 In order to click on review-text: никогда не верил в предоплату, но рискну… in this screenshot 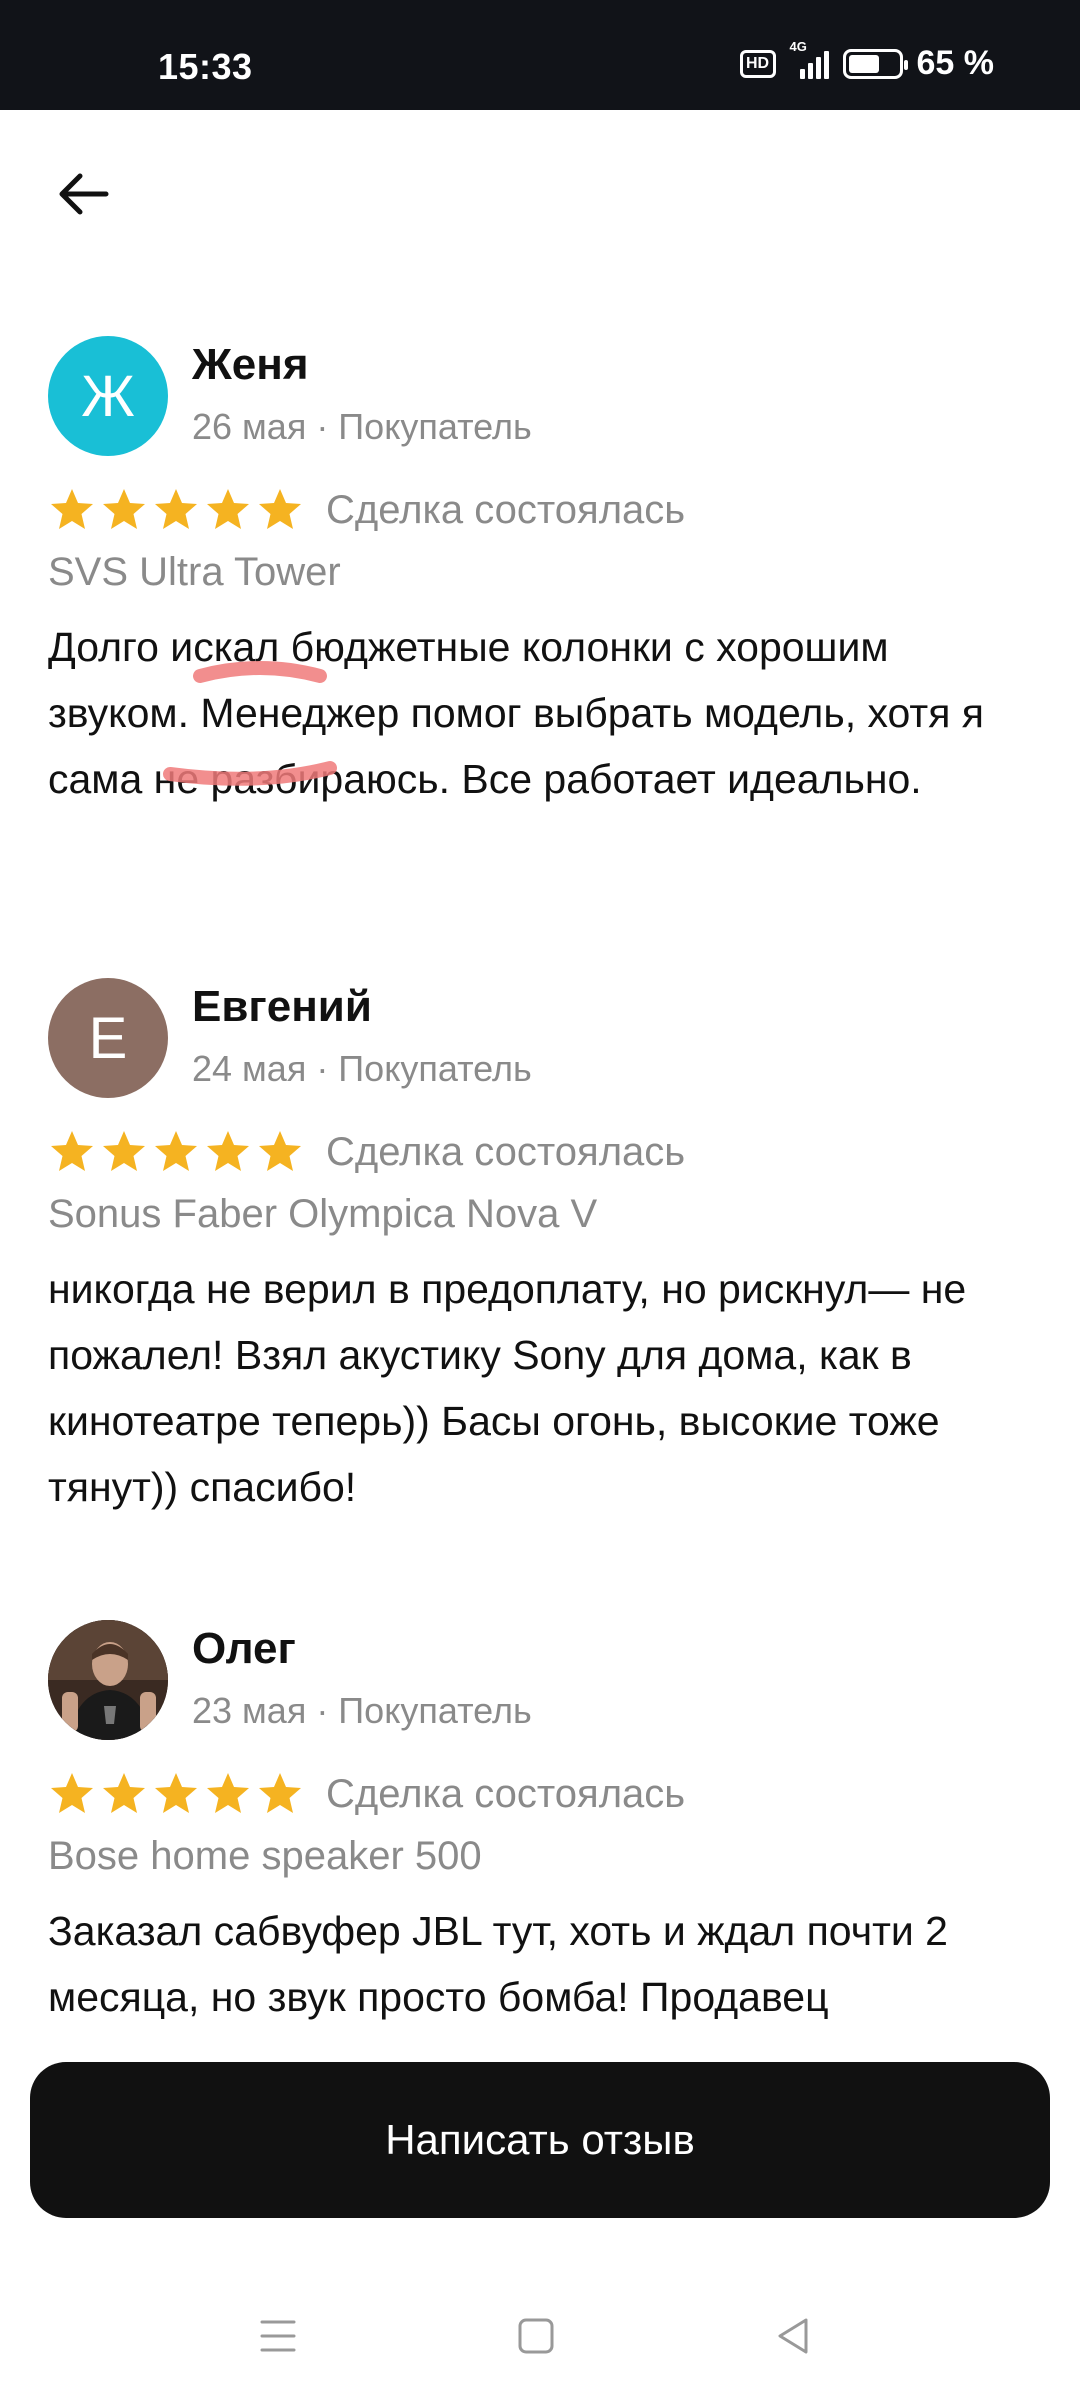, I will do `click(507, 1388)`.